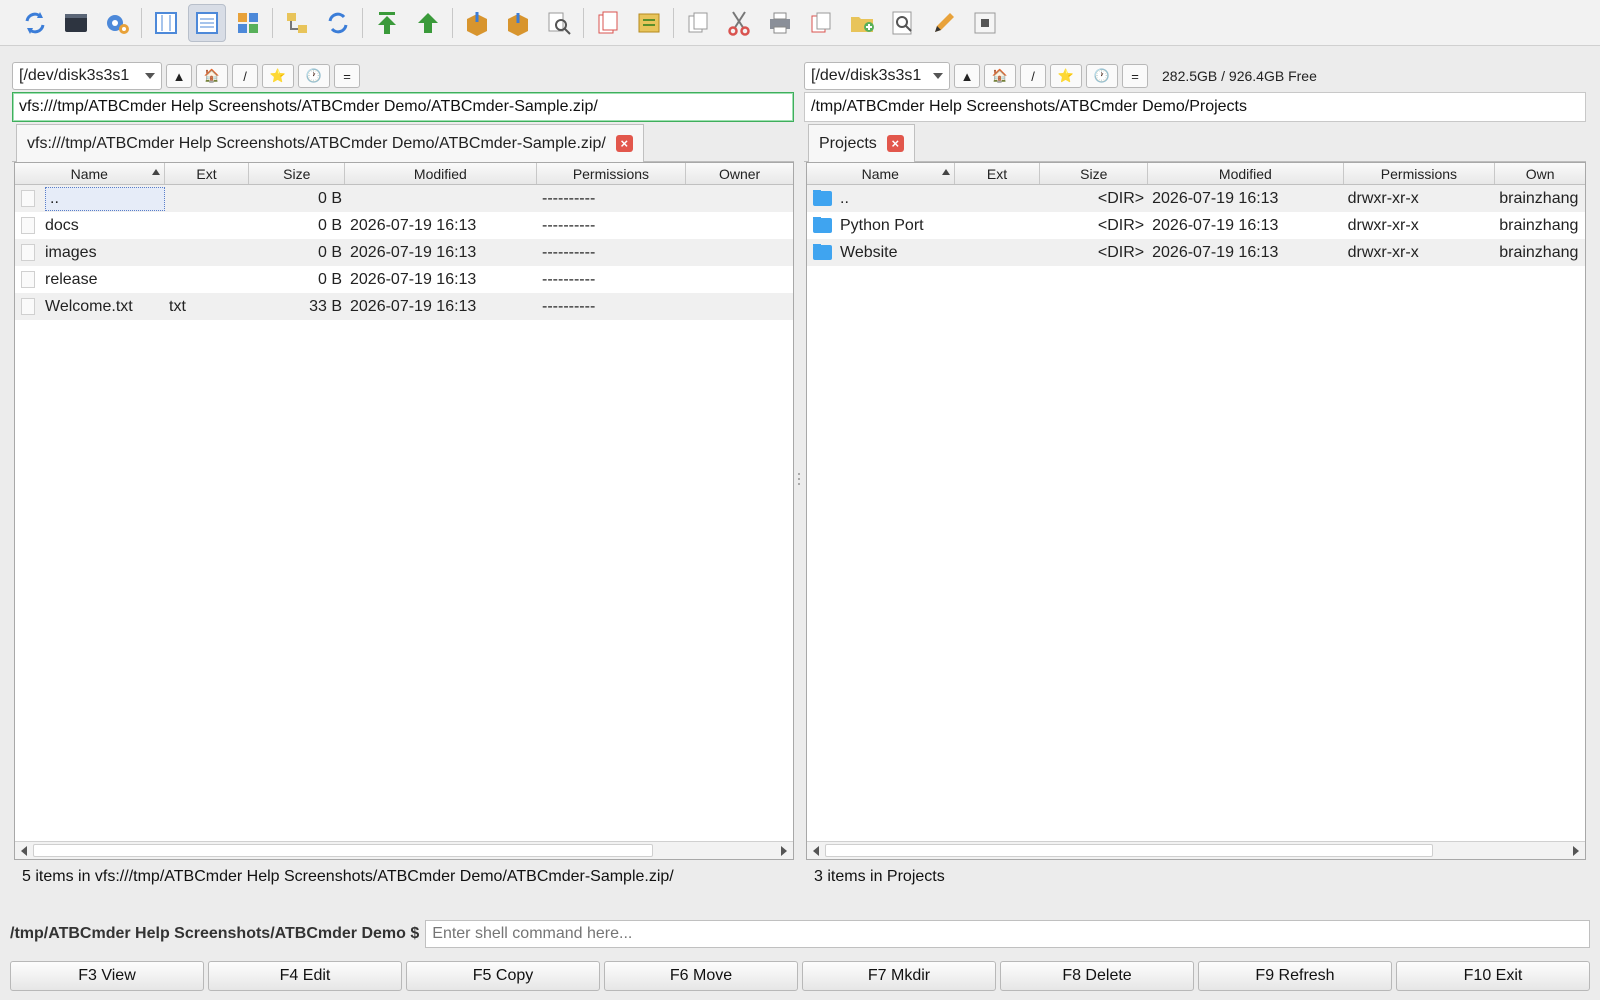 The image size is (1600, 1000). Describe the element at coordinates (944, 23) in the screenshot. I see `edit-icon` at that location.